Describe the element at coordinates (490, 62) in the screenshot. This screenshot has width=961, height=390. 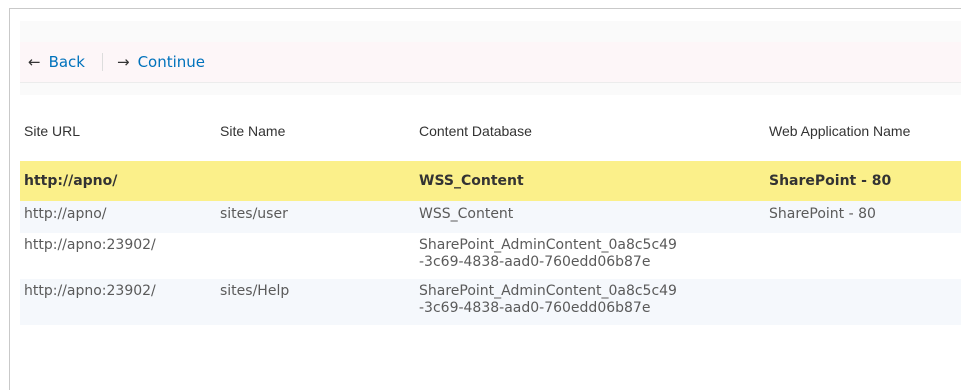
I see `toolbar-bar: ← Back → Continue` at that location.